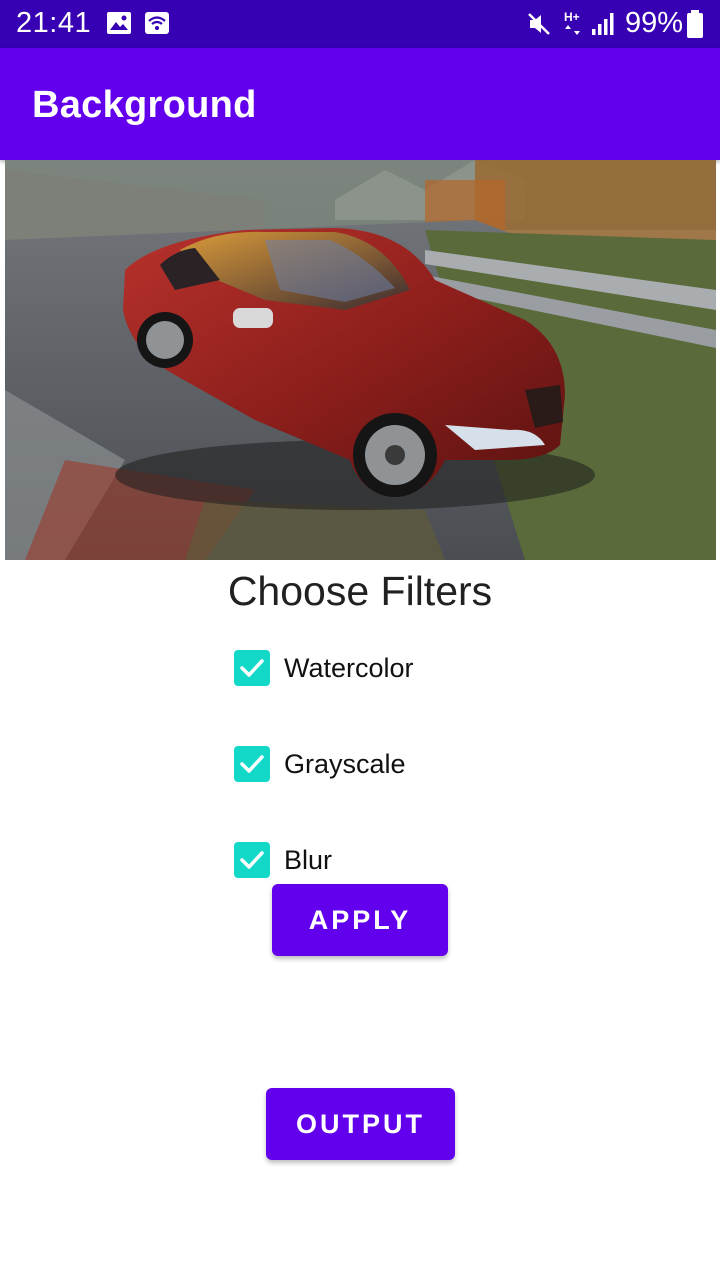  Describe the element at coordinates (604, 26) in the screenshot. I see `signal-icon` at that location.